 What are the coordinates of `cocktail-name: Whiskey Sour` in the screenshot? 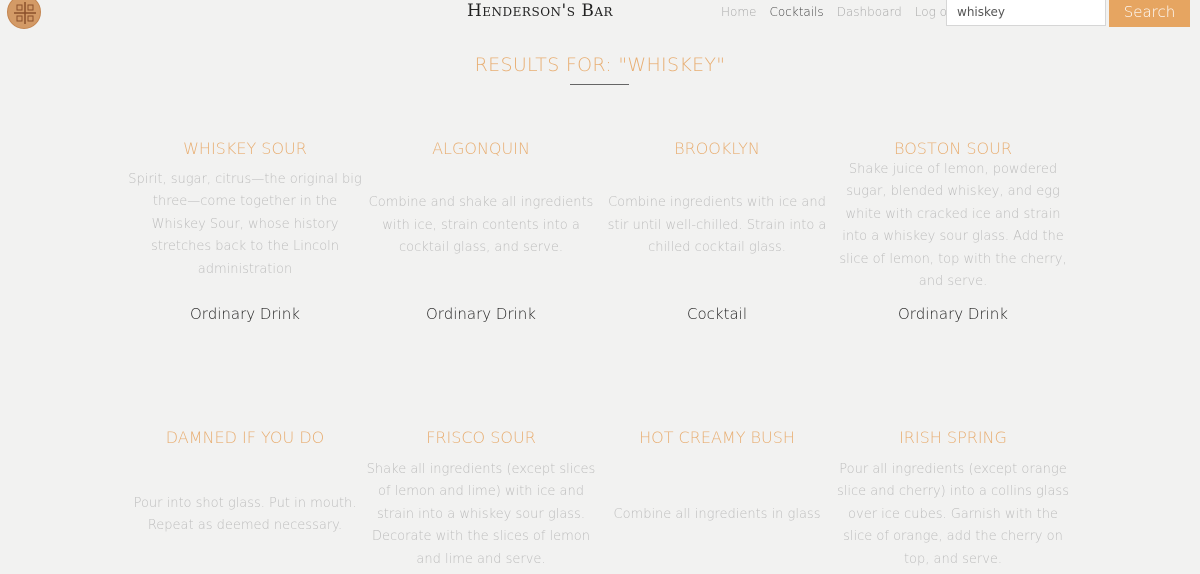 It's located at (245, 148).